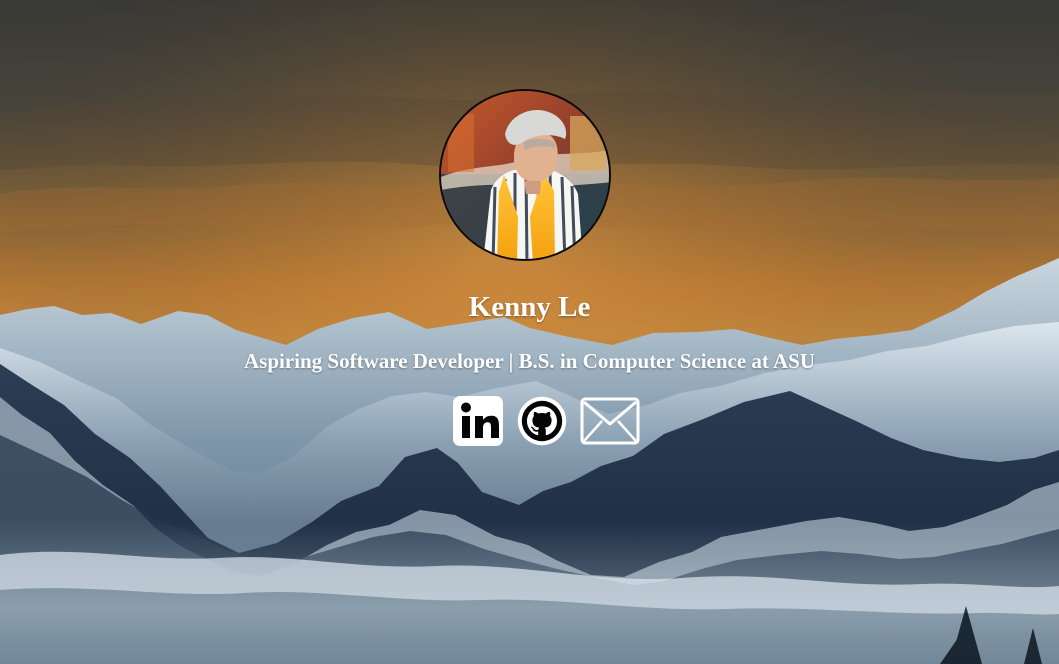  I want to click on github-icon, so click(542, 421).